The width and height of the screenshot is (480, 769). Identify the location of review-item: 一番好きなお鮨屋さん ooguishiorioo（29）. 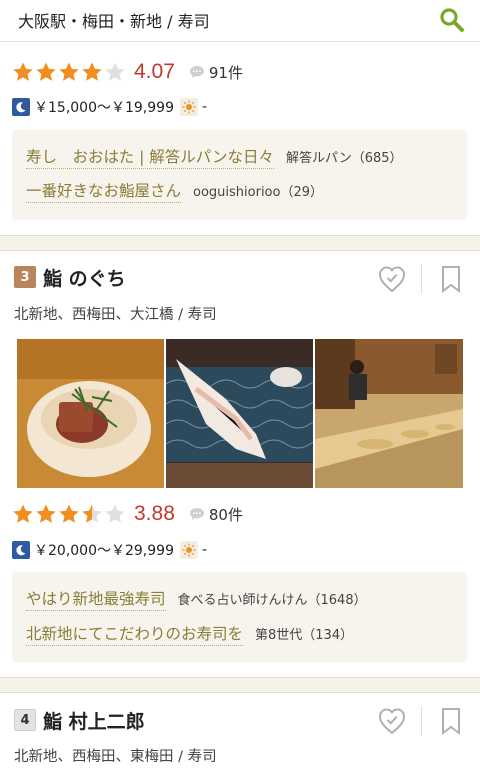
(174, 191).